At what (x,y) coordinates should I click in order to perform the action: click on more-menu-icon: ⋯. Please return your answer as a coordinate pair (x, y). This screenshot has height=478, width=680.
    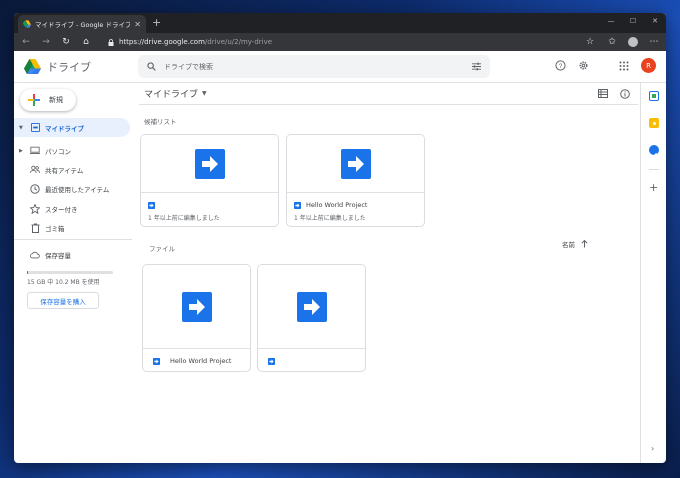
    Looking at the image, I should click on (654, 42).